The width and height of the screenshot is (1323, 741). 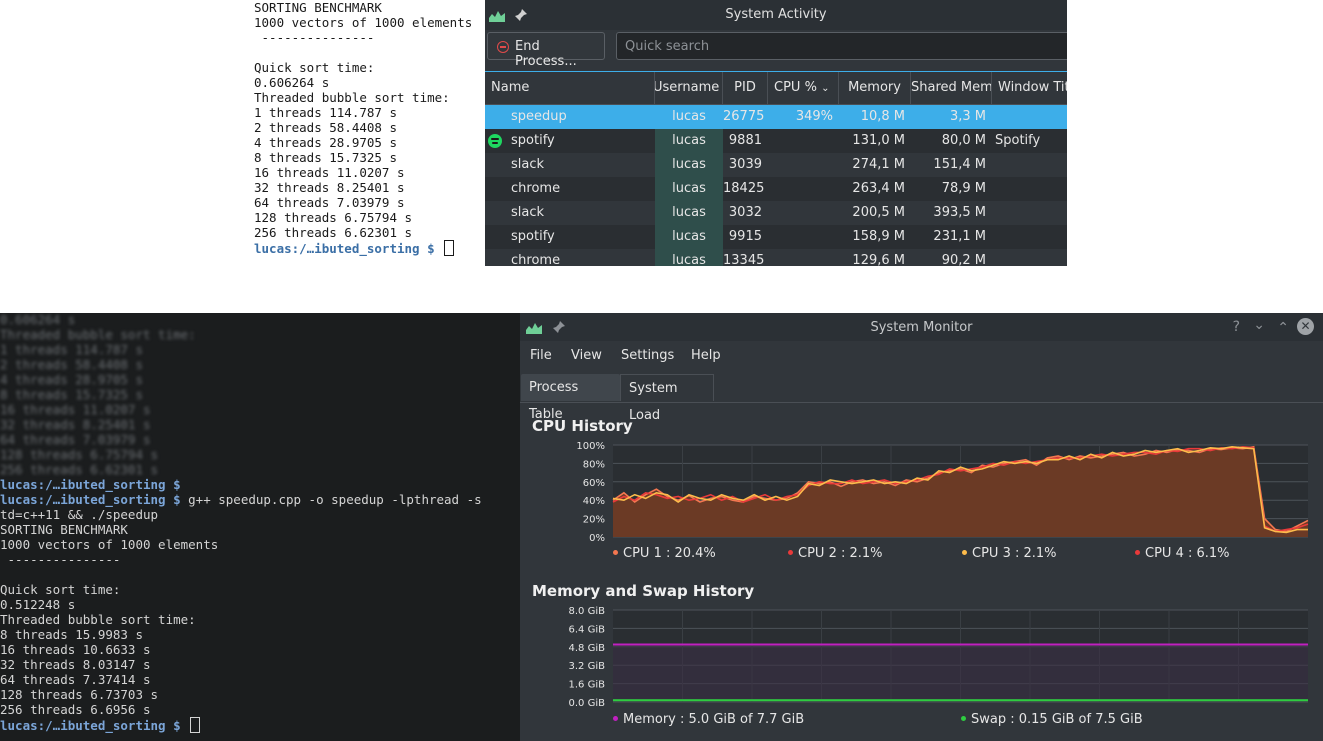 I want to click on stop-icon, so click(x=503, y=47).